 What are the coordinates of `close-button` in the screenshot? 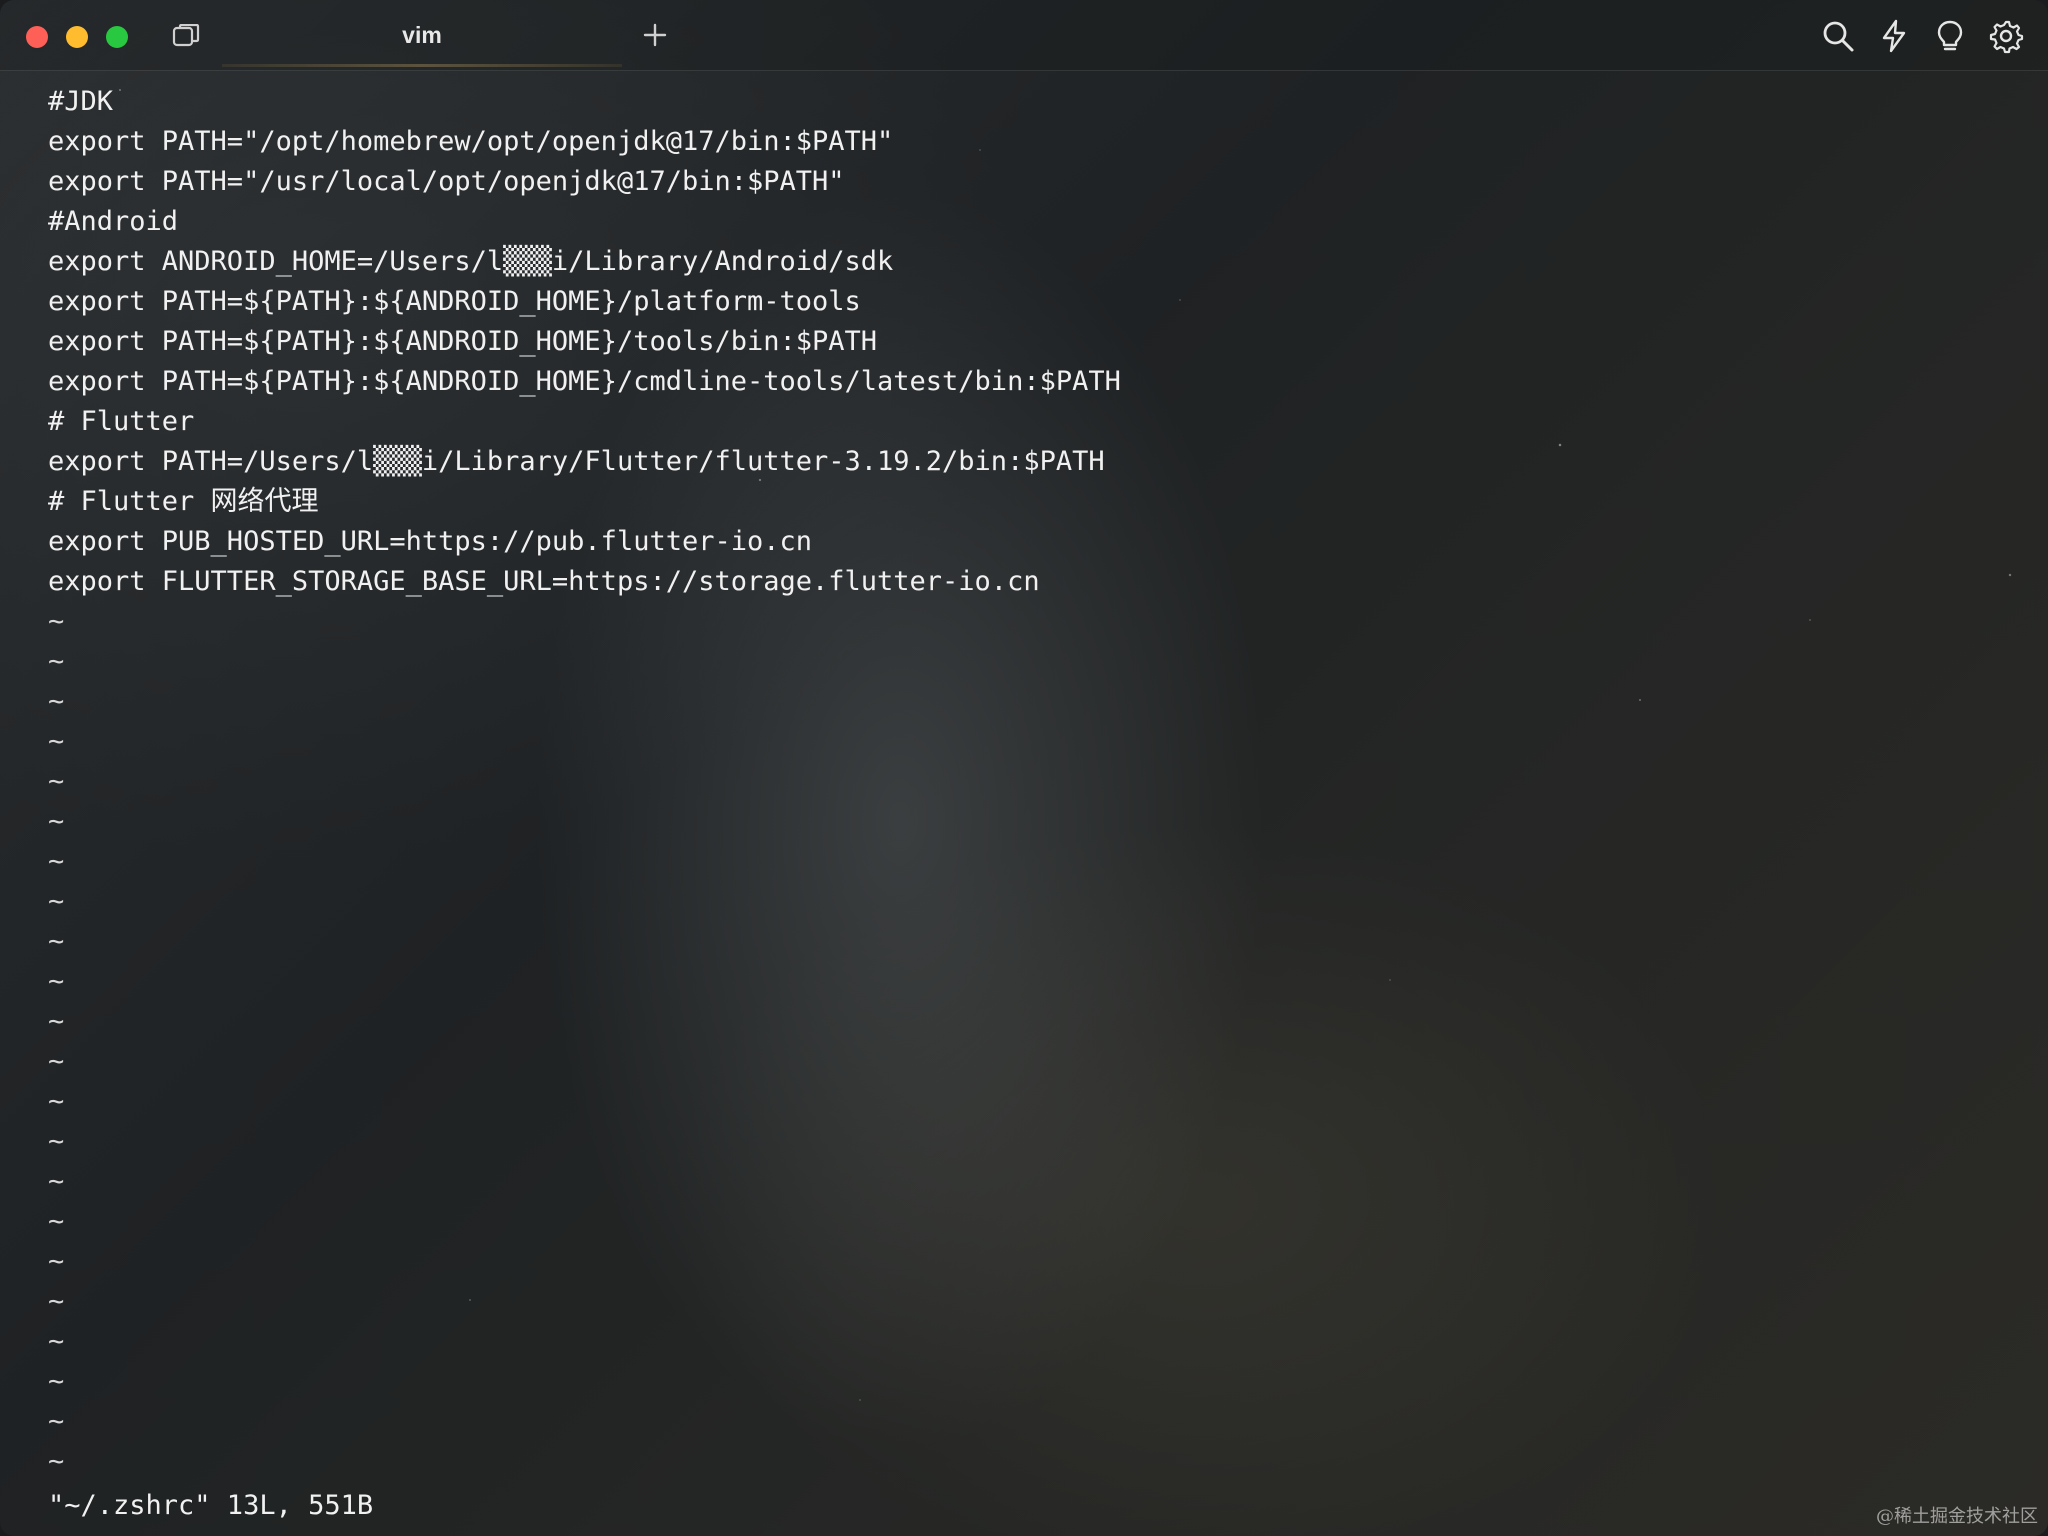 It's located at (37, 37).